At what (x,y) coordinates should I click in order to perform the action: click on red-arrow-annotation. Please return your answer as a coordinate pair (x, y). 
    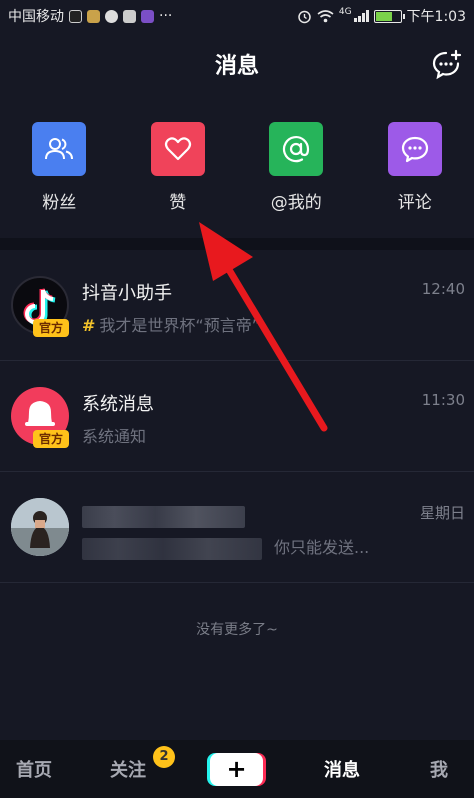
    Looking at the image, I should click on (263, 327).